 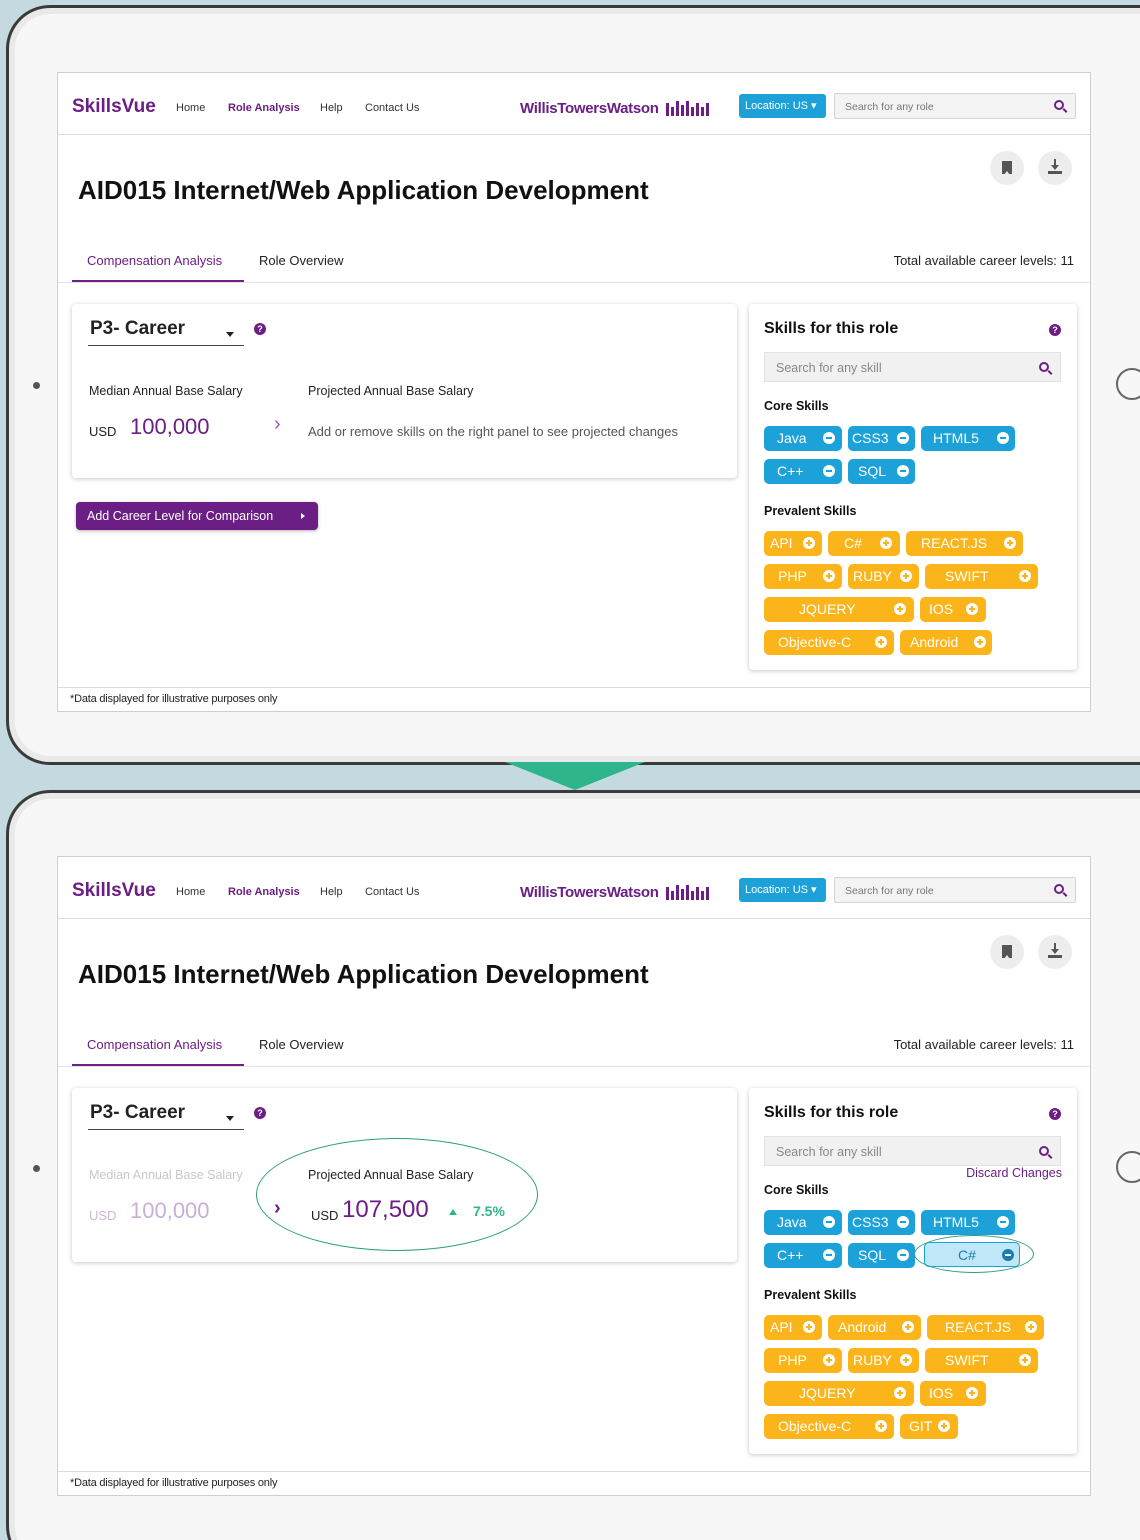 I want to click on triangle-right-icon, so click(x=303, y=516).